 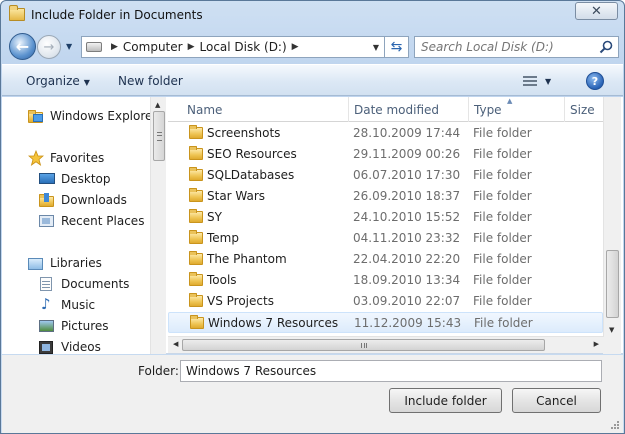 What do you see at coordinates (385, 217) in the screenshot?
I see `file-row: SY 24.10.2010 15:52 File folder` at bounding box center [385, 217].